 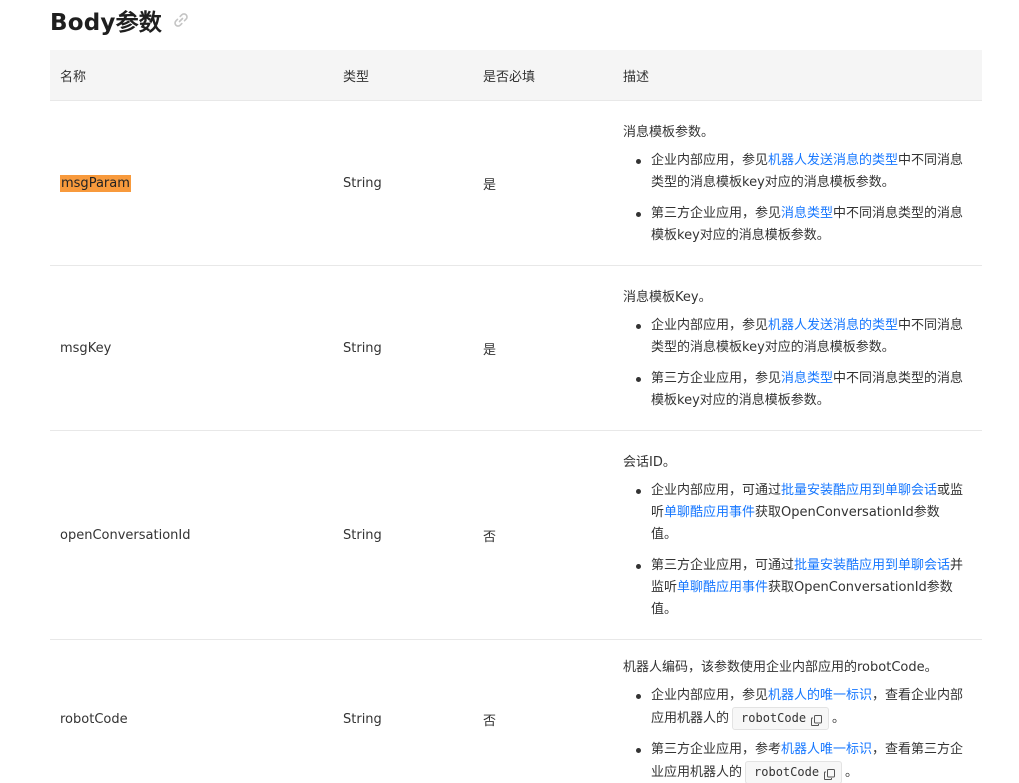 What do you see at coordinates (403, 75) in the screenshot?
I see `column-header-type: 类型` at bounding box center [403, 75].